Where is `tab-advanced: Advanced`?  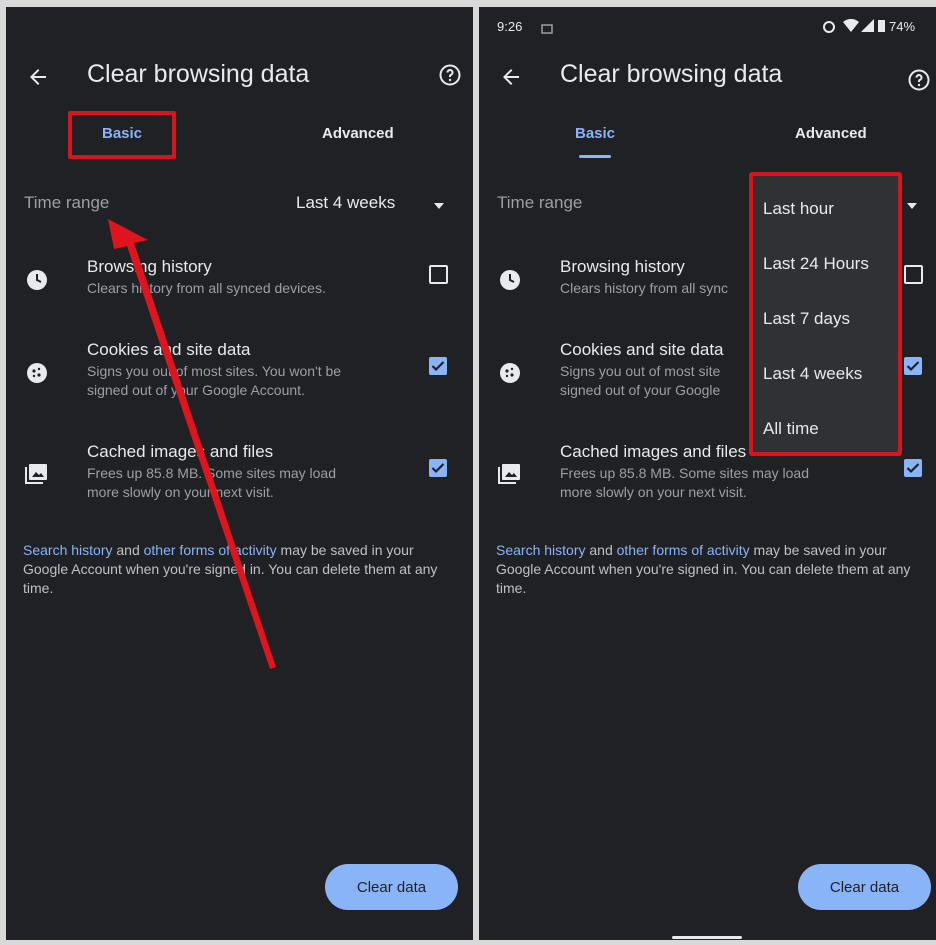 tab-advanced: Advanced is located at coordinates (831, 133).